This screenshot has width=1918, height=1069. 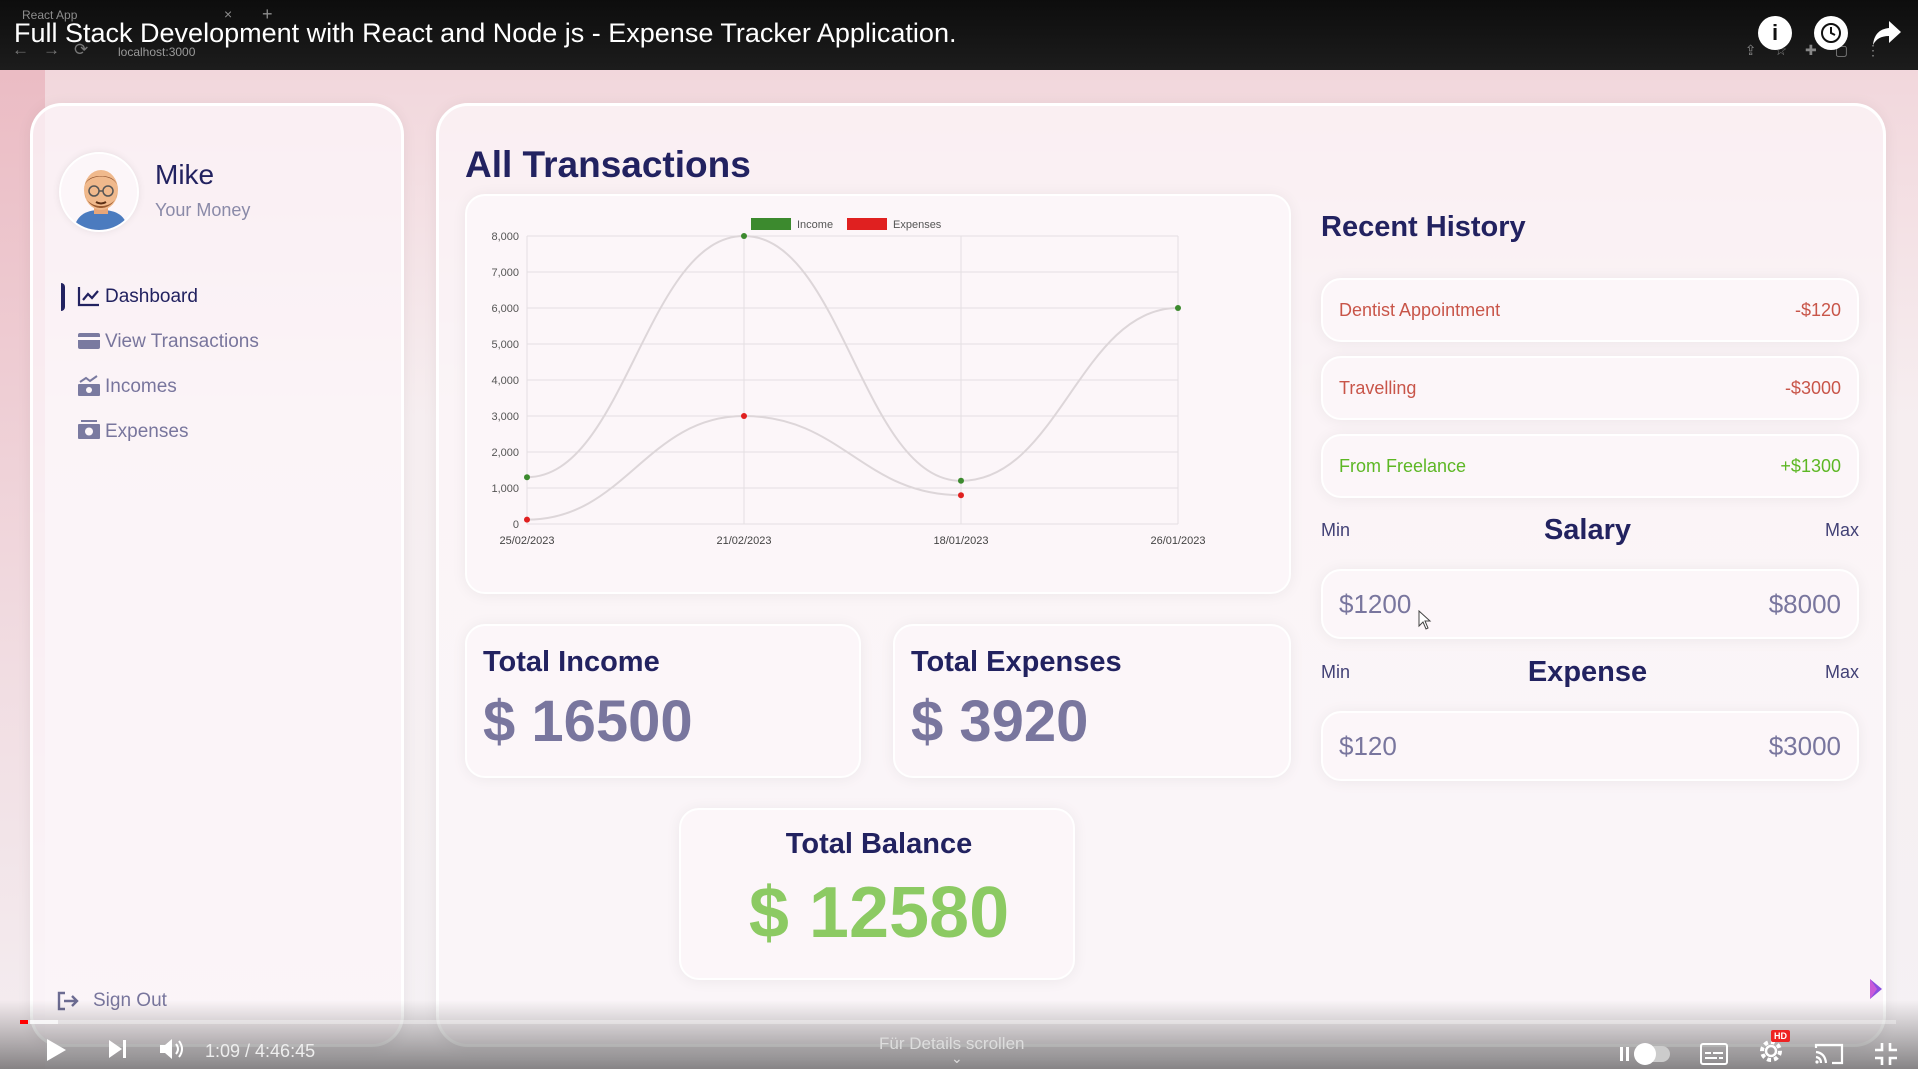 I want to click on subtitles-icon, so click(x=1714, y=1053).